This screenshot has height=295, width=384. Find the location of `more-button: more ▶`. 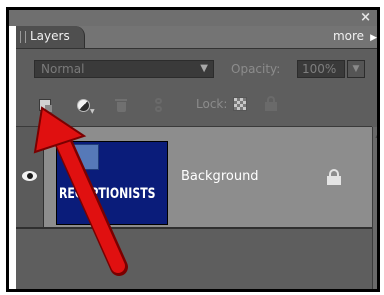

more-button: more ▶ is located at coordinates (355, 36).